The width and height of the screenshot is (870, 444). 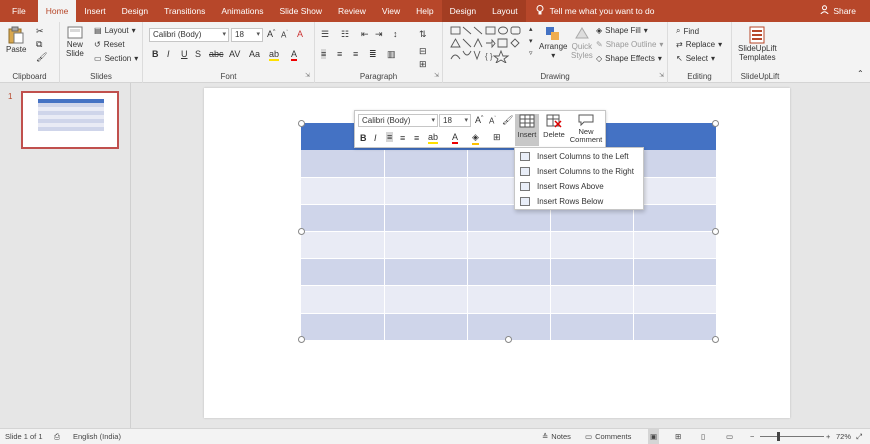 I want to click on text-direction-icon: ⇅, so click(x=423, y=34).